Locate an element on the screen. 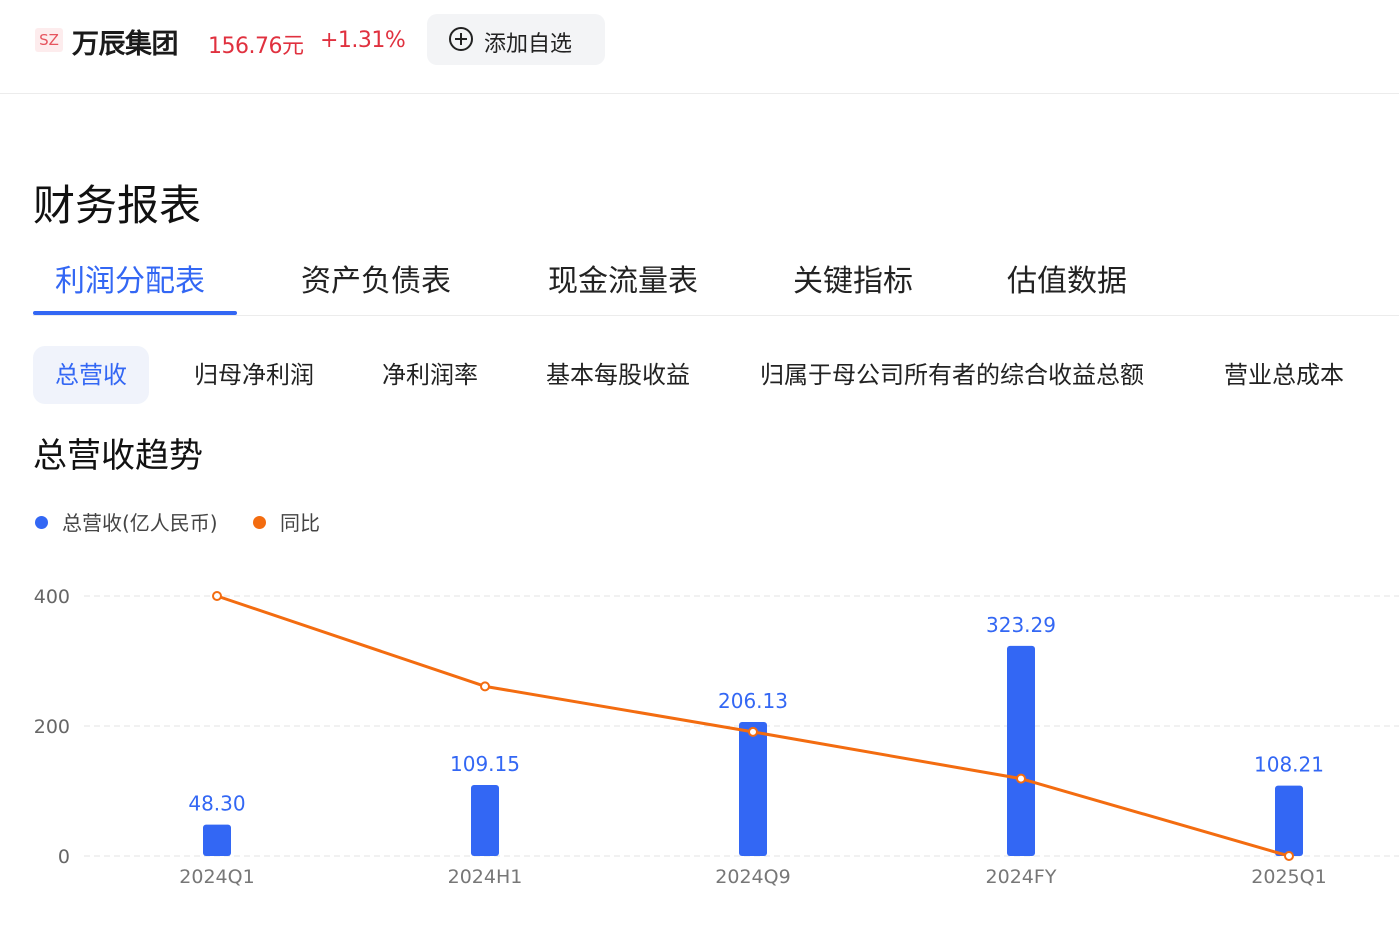 This screenshot has height=932, width=1399. legend-item-revenue: 总营收(亿人民币) is located at coordinates (126, 523).